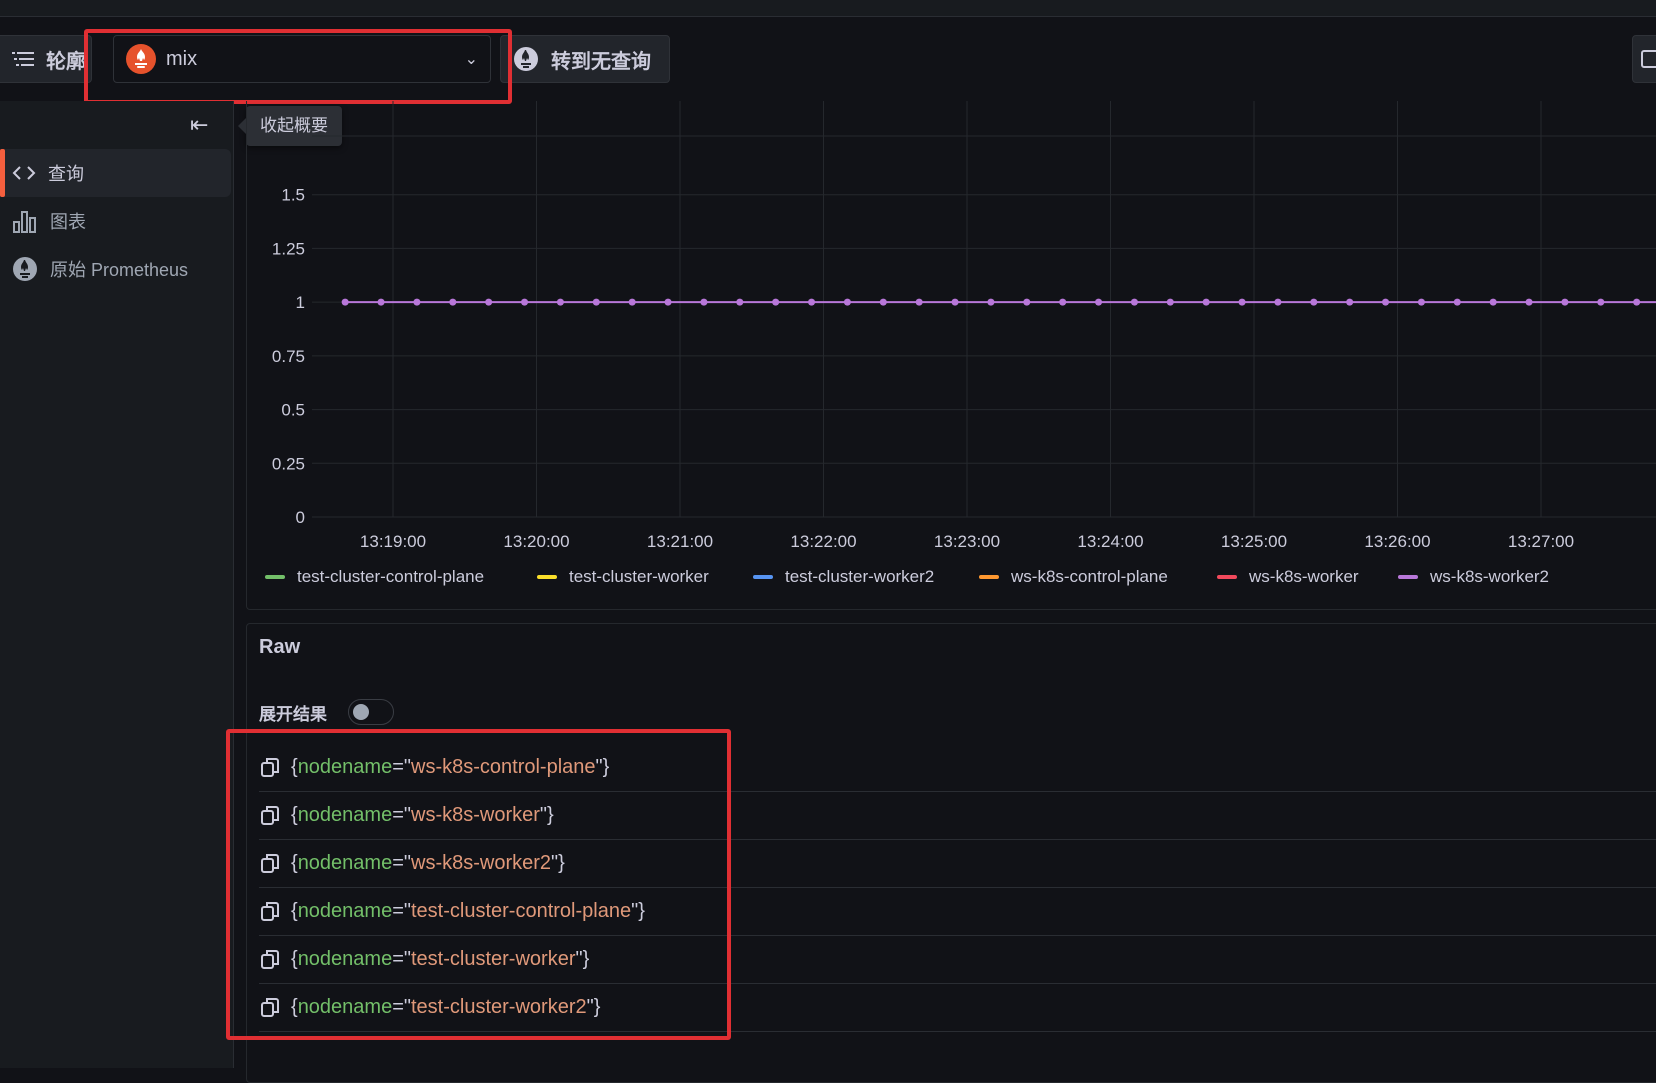 The height and width of the screenshot is (1083, 1656). What do you see at coordinates (957, 767) in the screenshot?
I see `raw-result-row: {nodename="ws-k8s-control-plane"}` at bounding box center [957, 767].